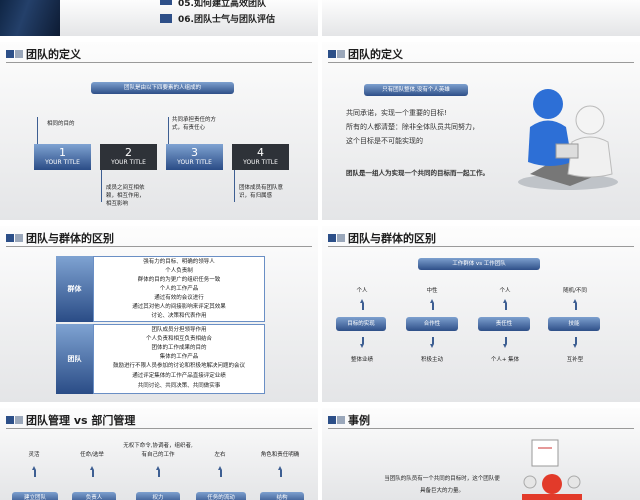 This screenshot has height=500, width=640. Describe the element at coordinates (479, 264) in the screenshot. I see `banner: 工作群体 vs 工作团队` at that location.